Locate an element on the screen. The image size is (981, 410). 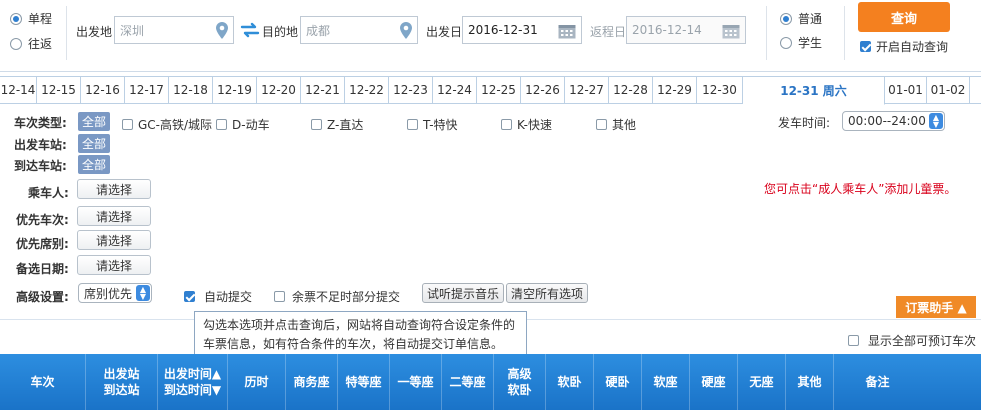
date-tab: 12-15 is located at coordinates (59, 90).